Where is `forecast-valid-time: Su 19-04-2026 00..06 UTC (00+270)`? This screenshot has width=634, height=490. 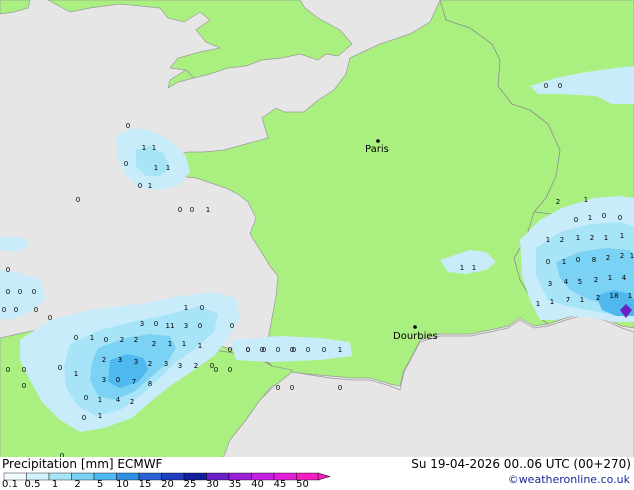
forecast-valid-time: Su 19-04-2026 00..06 UTC (00+270) is located at coordinates (521, 464).